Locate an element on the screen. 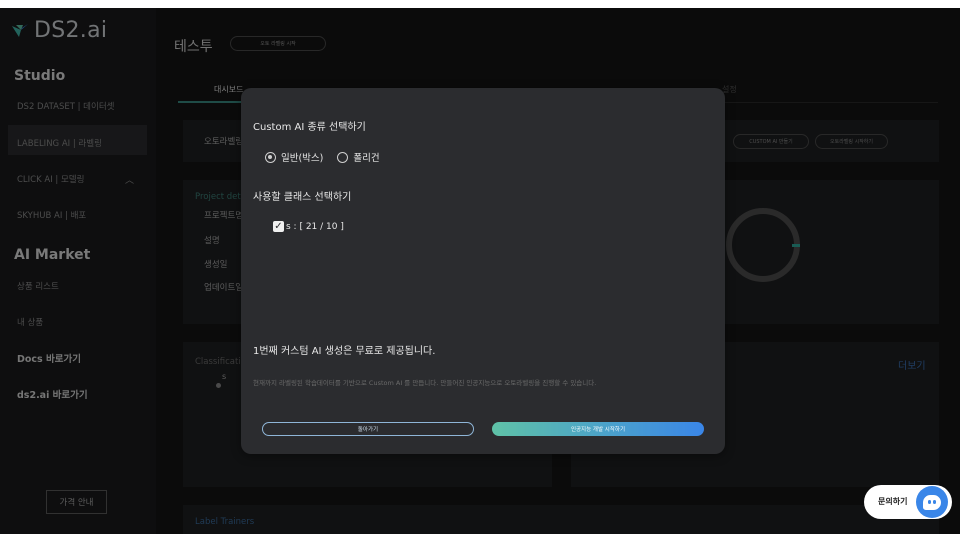 This screenshot has height=540, width=960. chat-face-icon is located at coordinates (932, 502).